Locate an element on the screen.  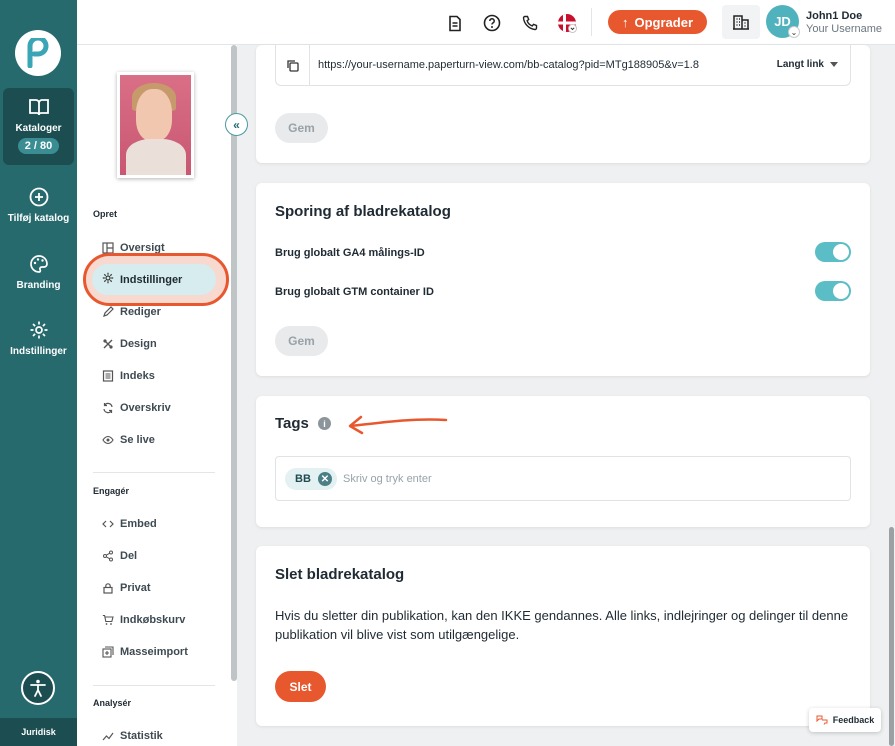
lock-icon is located at coordinates (108, 588).